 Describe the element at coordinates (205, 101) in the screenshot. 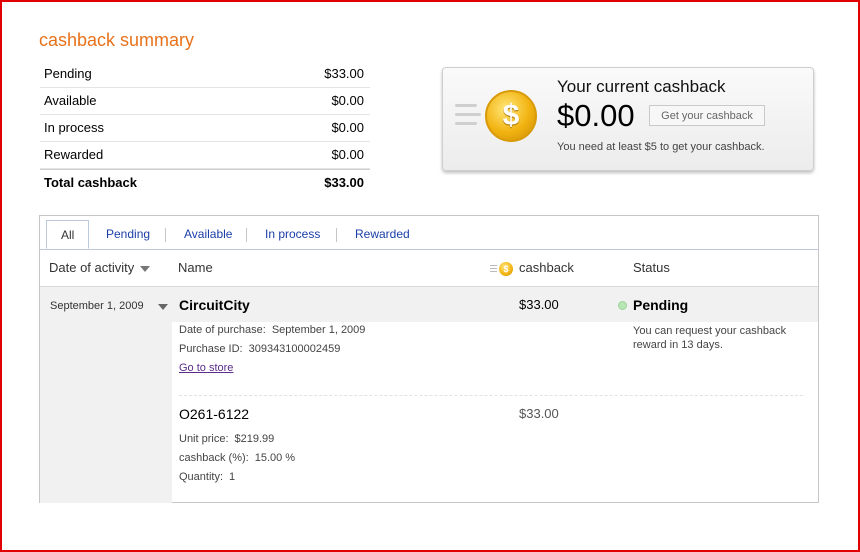

I see `summary-row-available: Available $0.00` at that location.